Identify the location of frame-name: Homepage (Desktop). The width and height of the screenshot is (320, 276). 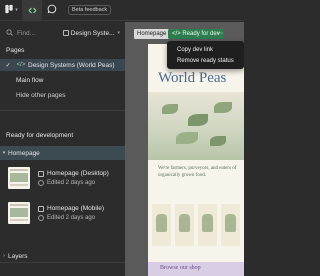
(78, 173).